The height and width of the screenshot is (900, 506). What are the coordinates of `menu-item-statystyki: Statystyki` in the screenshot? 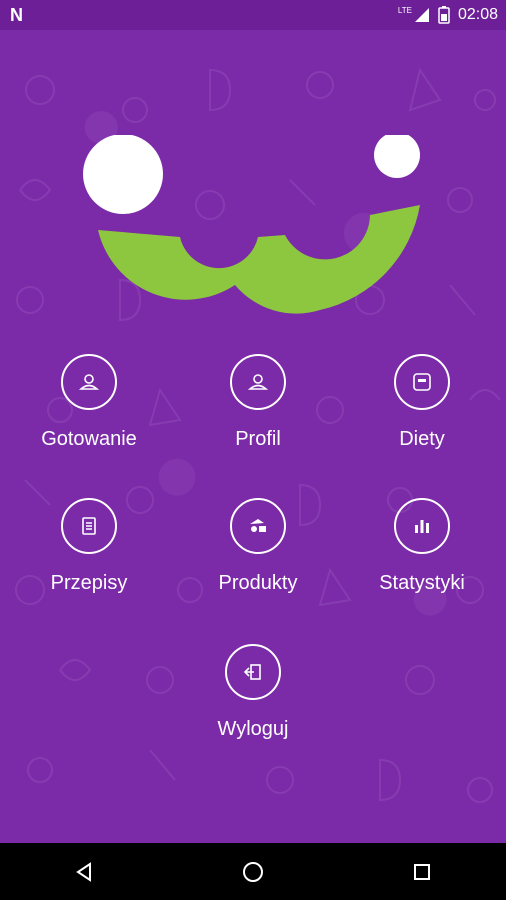 It's located at (422, 546).